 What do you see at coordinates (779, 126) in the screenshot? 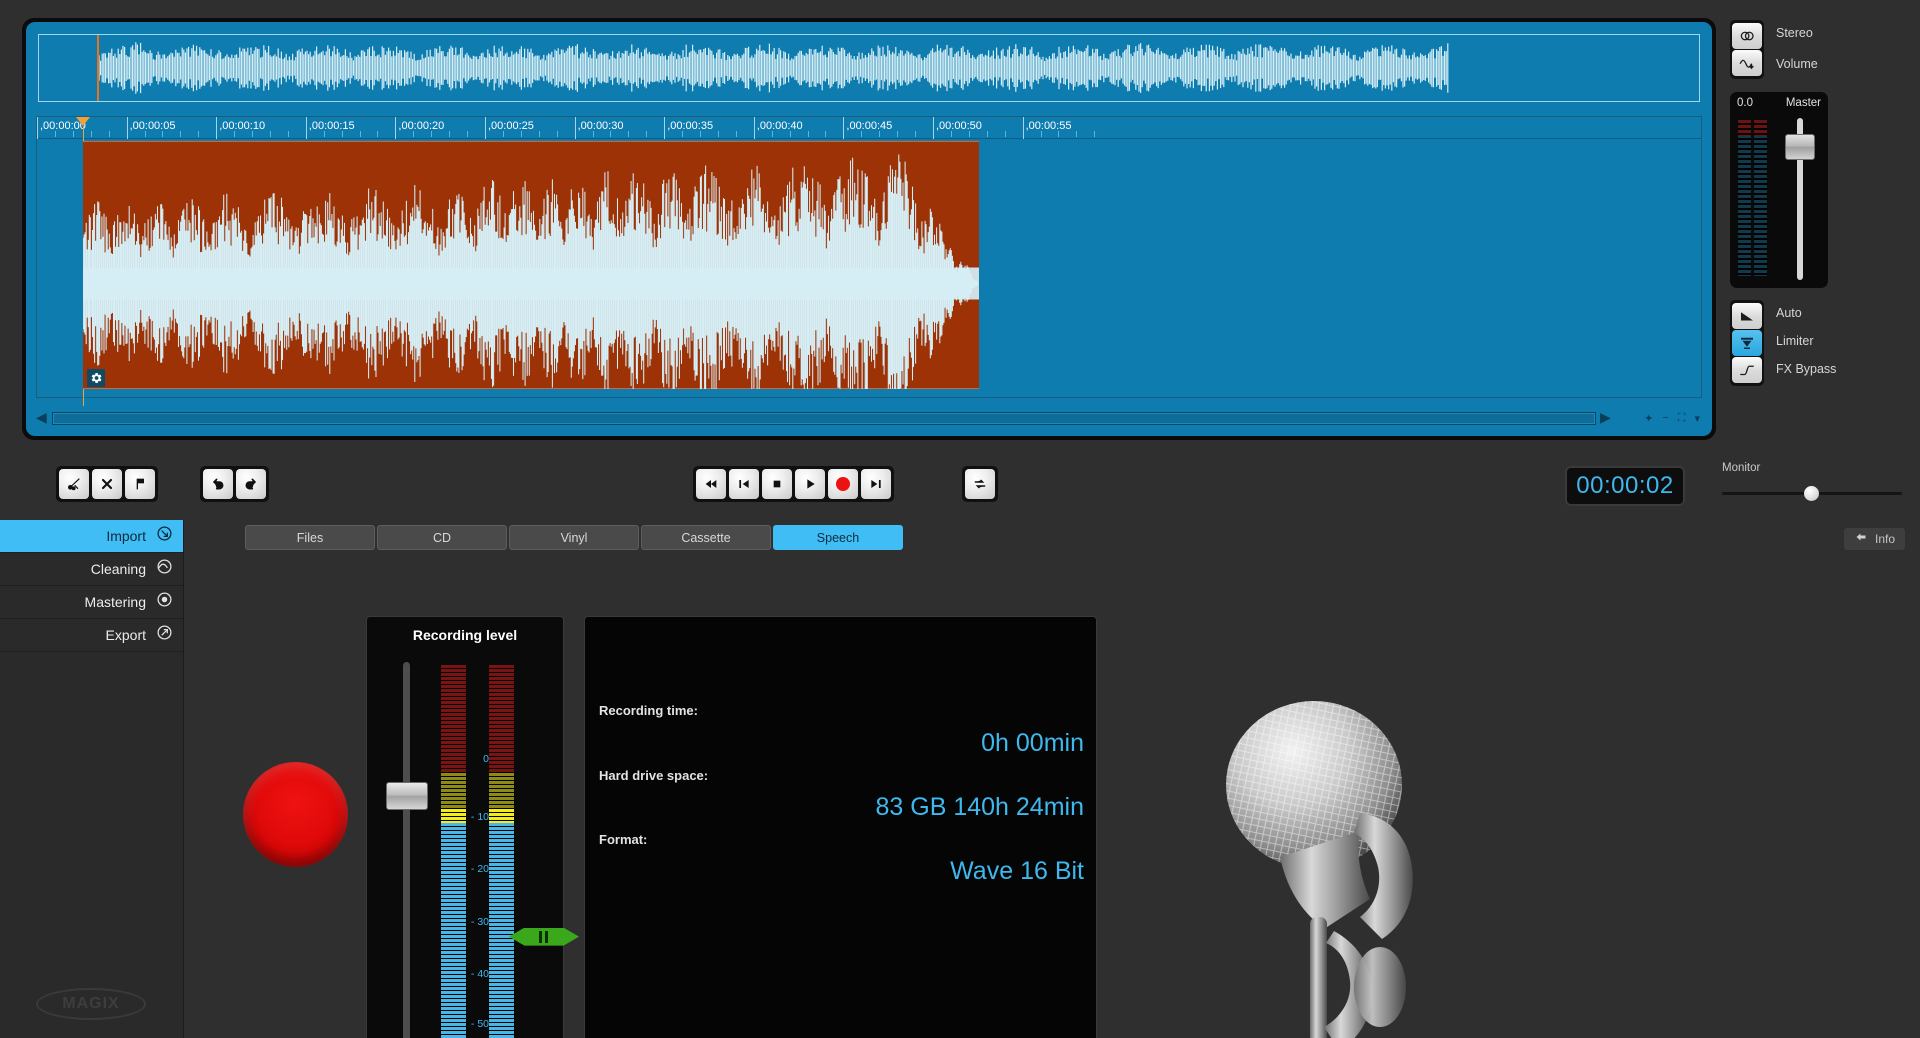
I see `ruler-label: ,00:00:40` at bounding box center [779, 126].